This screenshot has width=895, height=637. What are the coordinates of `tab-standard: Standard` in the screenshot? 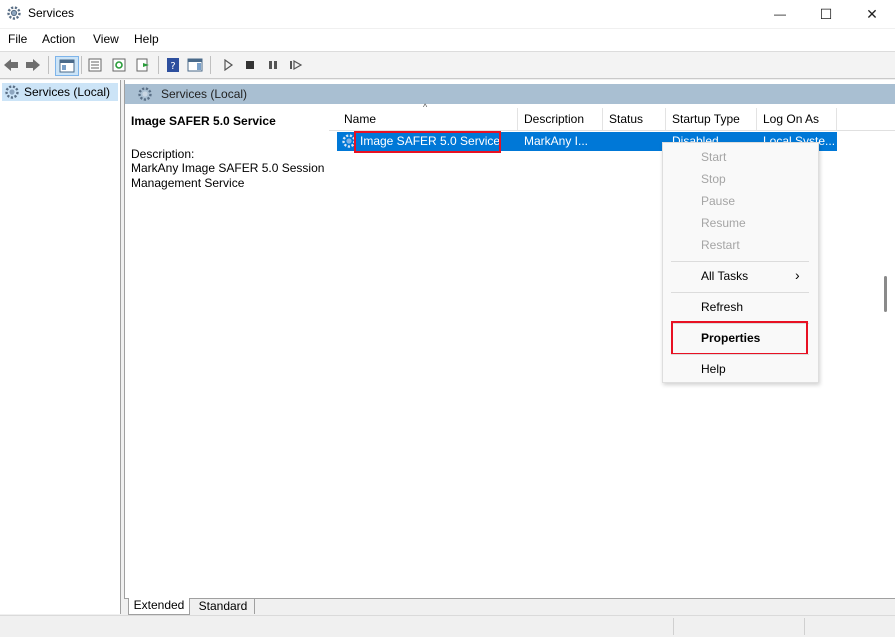 It's located at (223, 606).